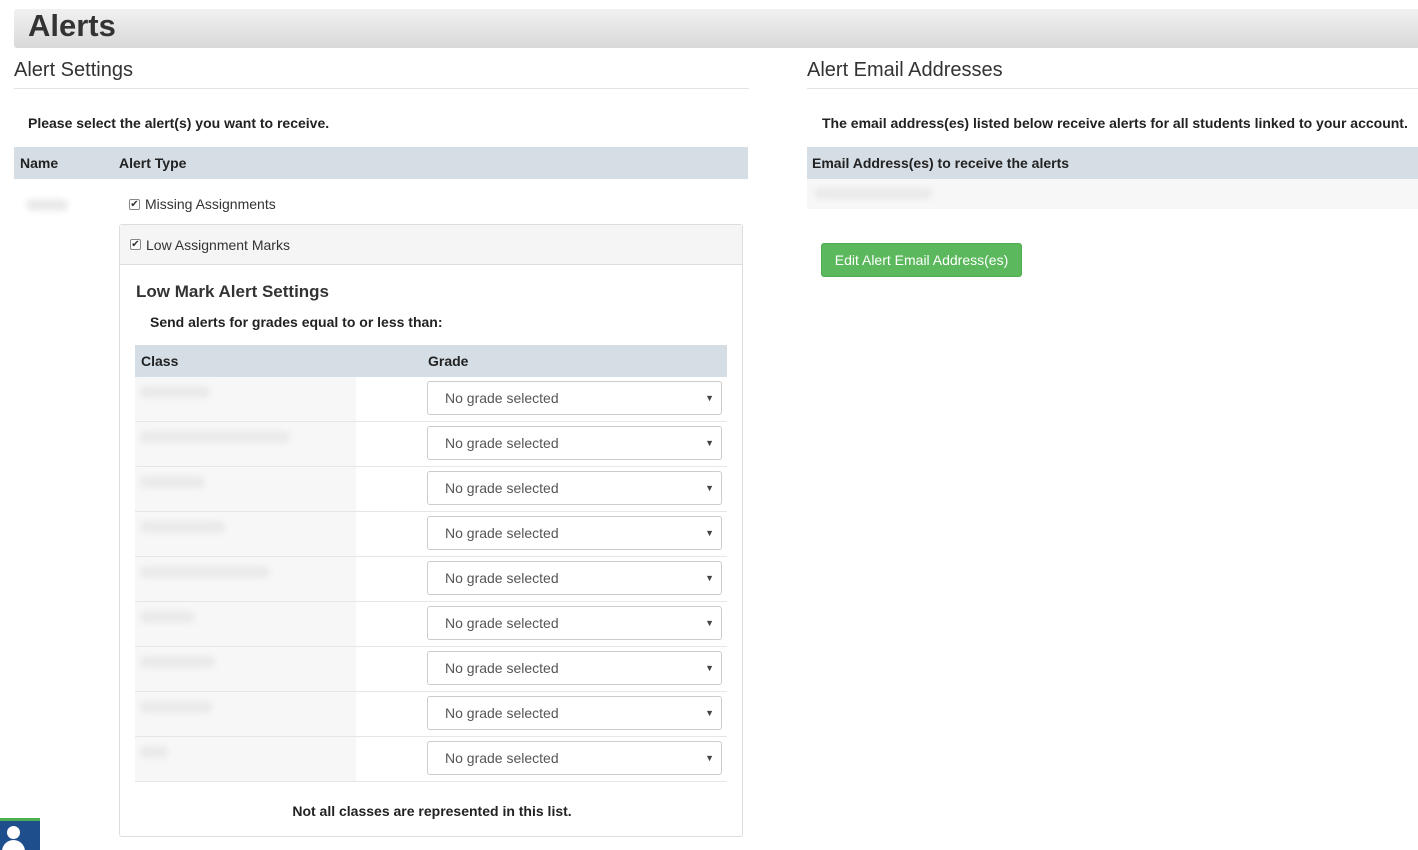  What do you see at coordinates (153, 163) in the screenshot?
I see `alert-type-column-header: Alert Type` at bounding box center [153, 163].